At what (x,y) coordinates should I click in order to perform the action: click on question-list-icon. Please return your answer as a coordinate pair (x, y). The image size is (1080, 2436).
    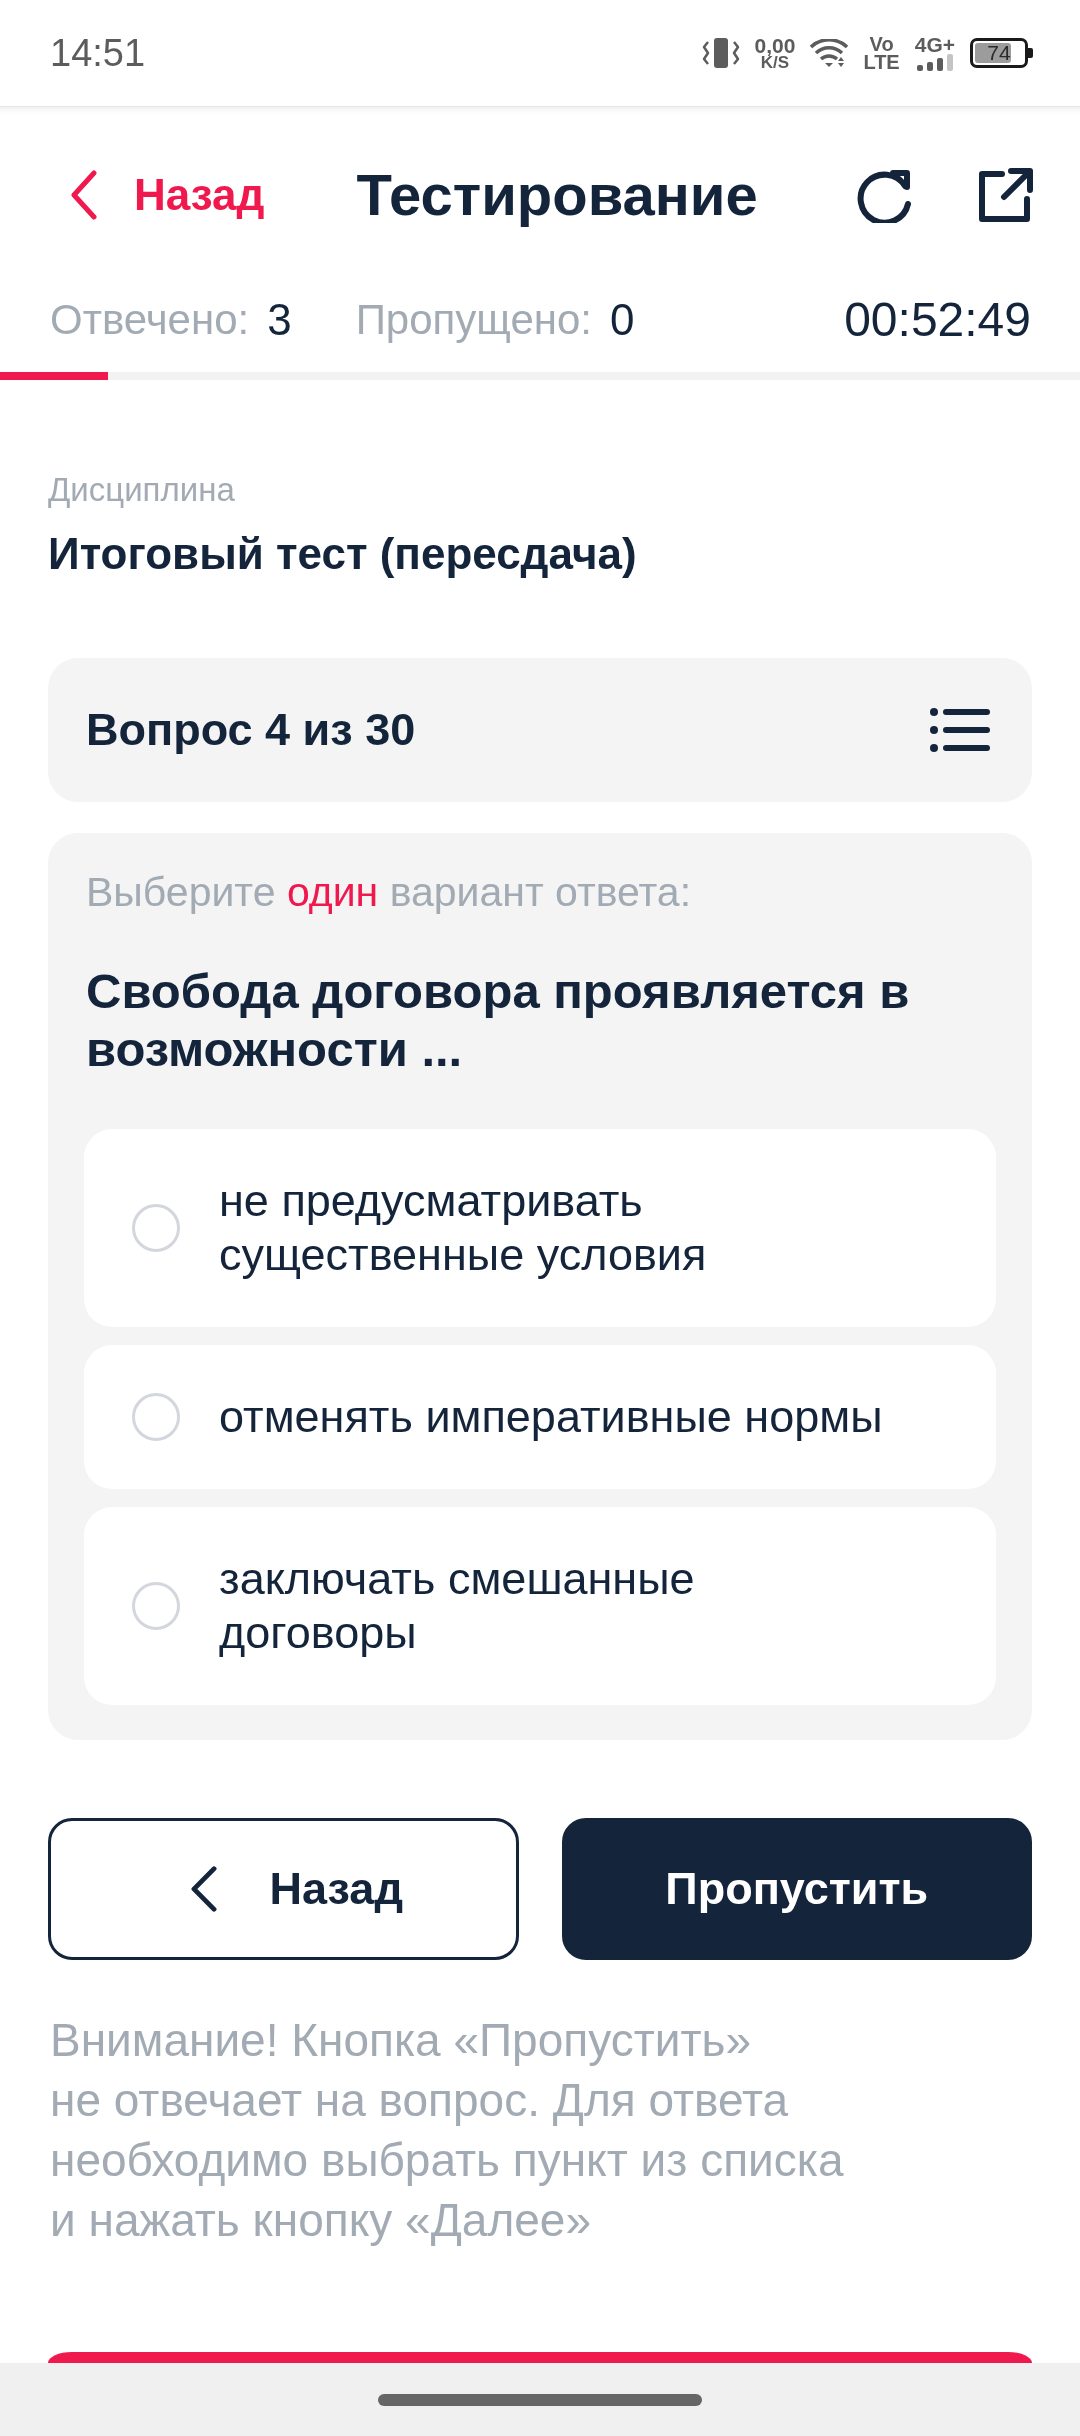
    Looking at the image, I should click on (960, 730).